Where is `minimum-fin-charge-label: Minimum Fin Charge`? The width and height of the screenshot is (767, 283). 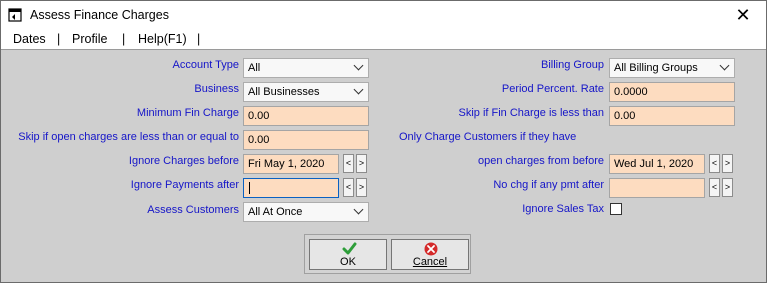
minimum-fin-charge-label: Minimum Fin Charge is located at coordinates (187, 113).